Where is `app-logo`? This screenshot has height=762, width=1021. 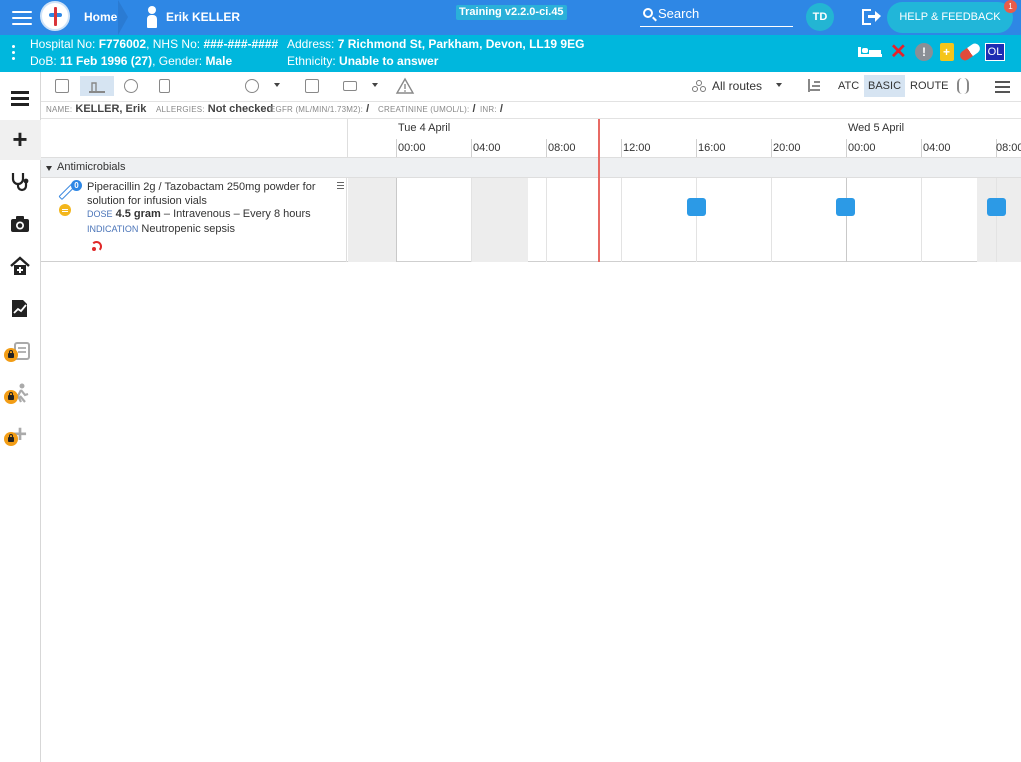 app-logo is located at coordinates (55, 16).